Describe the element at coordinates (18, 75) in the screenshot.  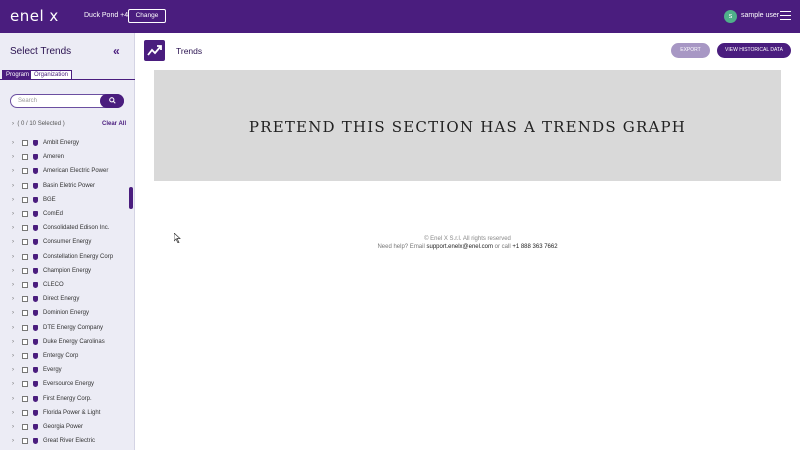
I see `tab-program: Program` at that location.